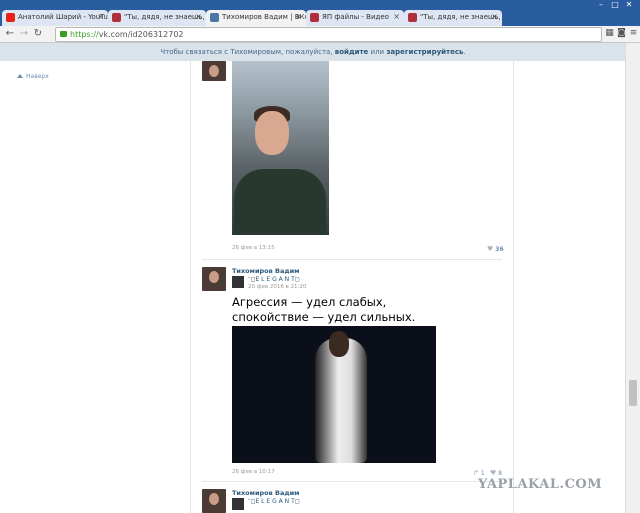 This screenshot has height=513, width=640. I want to click on tab-youtube: Анатолий Шарий - YouTu ×, so click(55, 18).